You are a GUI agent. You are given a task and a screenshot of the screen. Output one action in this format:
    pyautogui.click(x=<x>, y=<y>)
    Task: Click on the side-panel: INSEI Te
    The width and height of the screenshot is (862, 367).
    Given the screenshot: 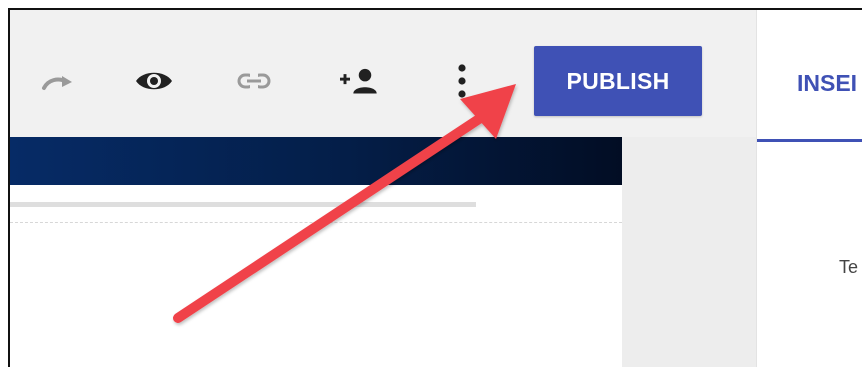 What is the action you would take?
    pyautogui.click(x=809, y=188)
    